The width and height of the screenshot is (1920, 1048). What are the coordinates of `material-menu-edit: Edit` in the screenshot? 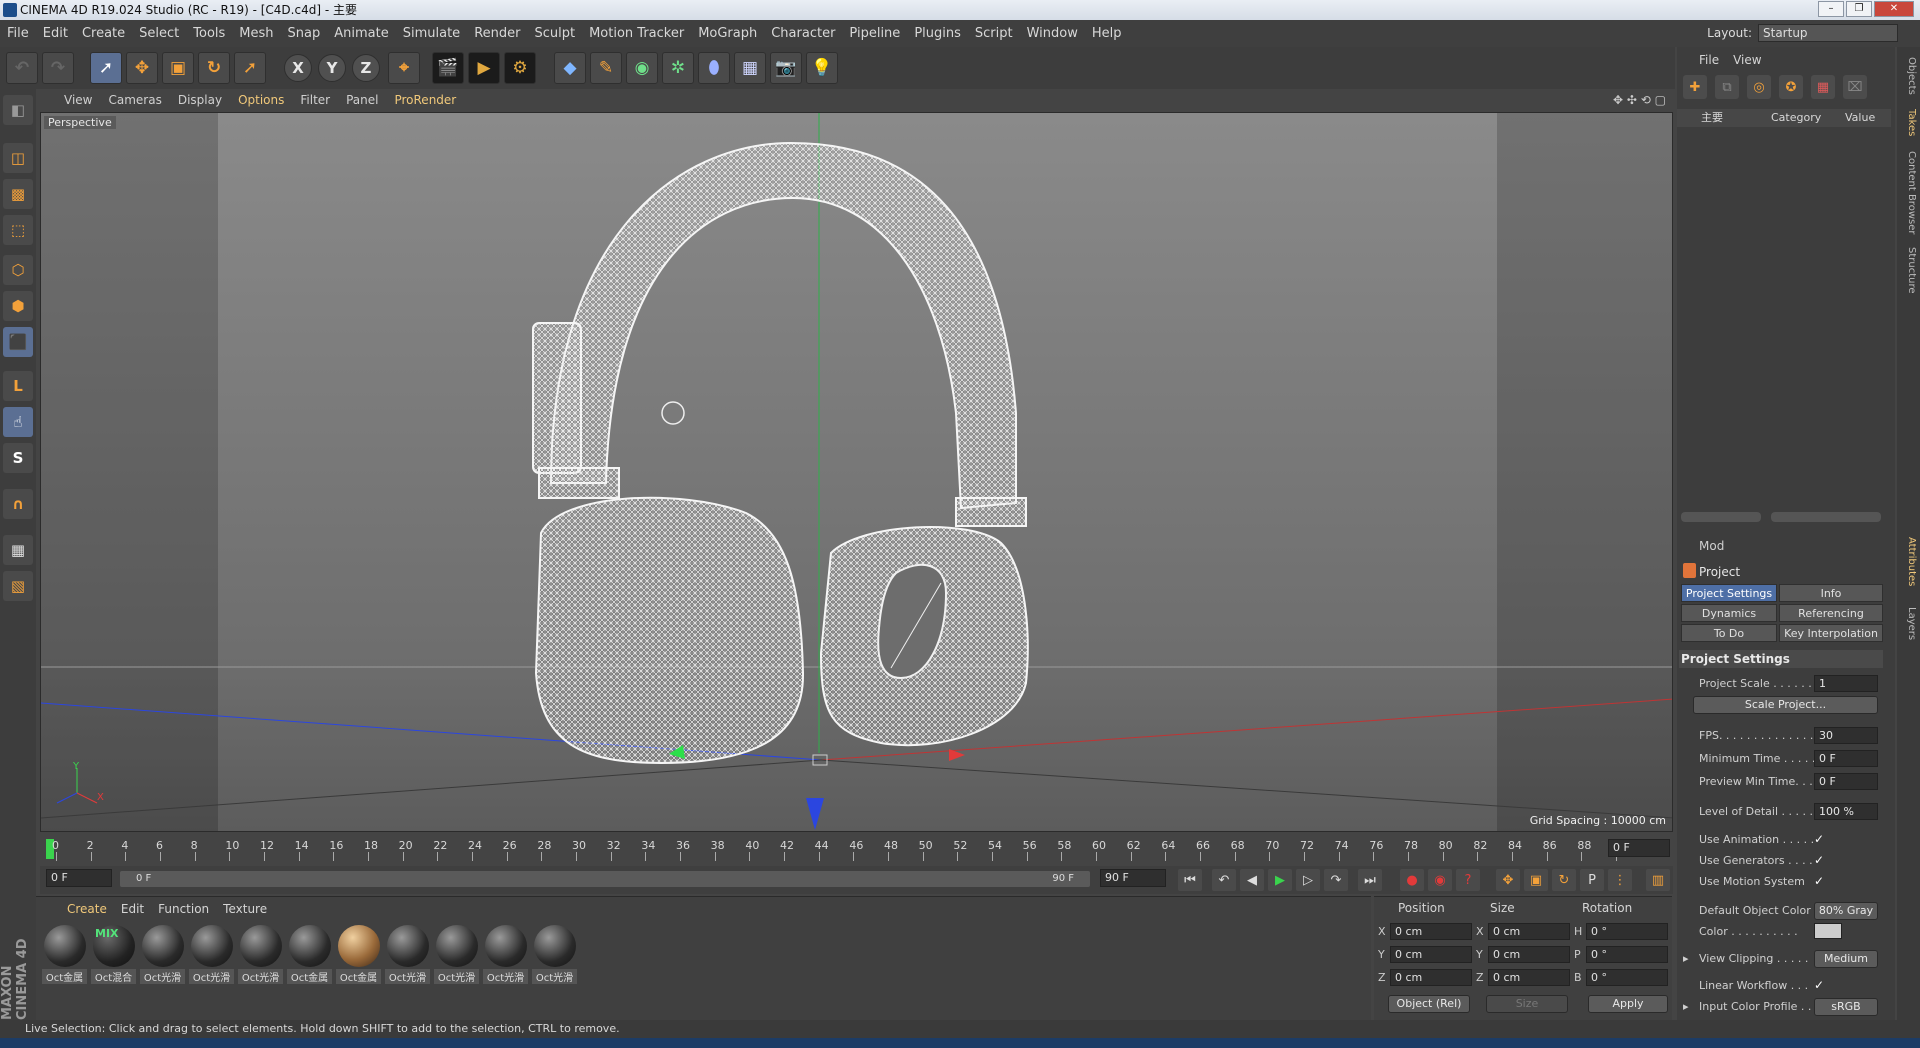 It's located at (132, 909).